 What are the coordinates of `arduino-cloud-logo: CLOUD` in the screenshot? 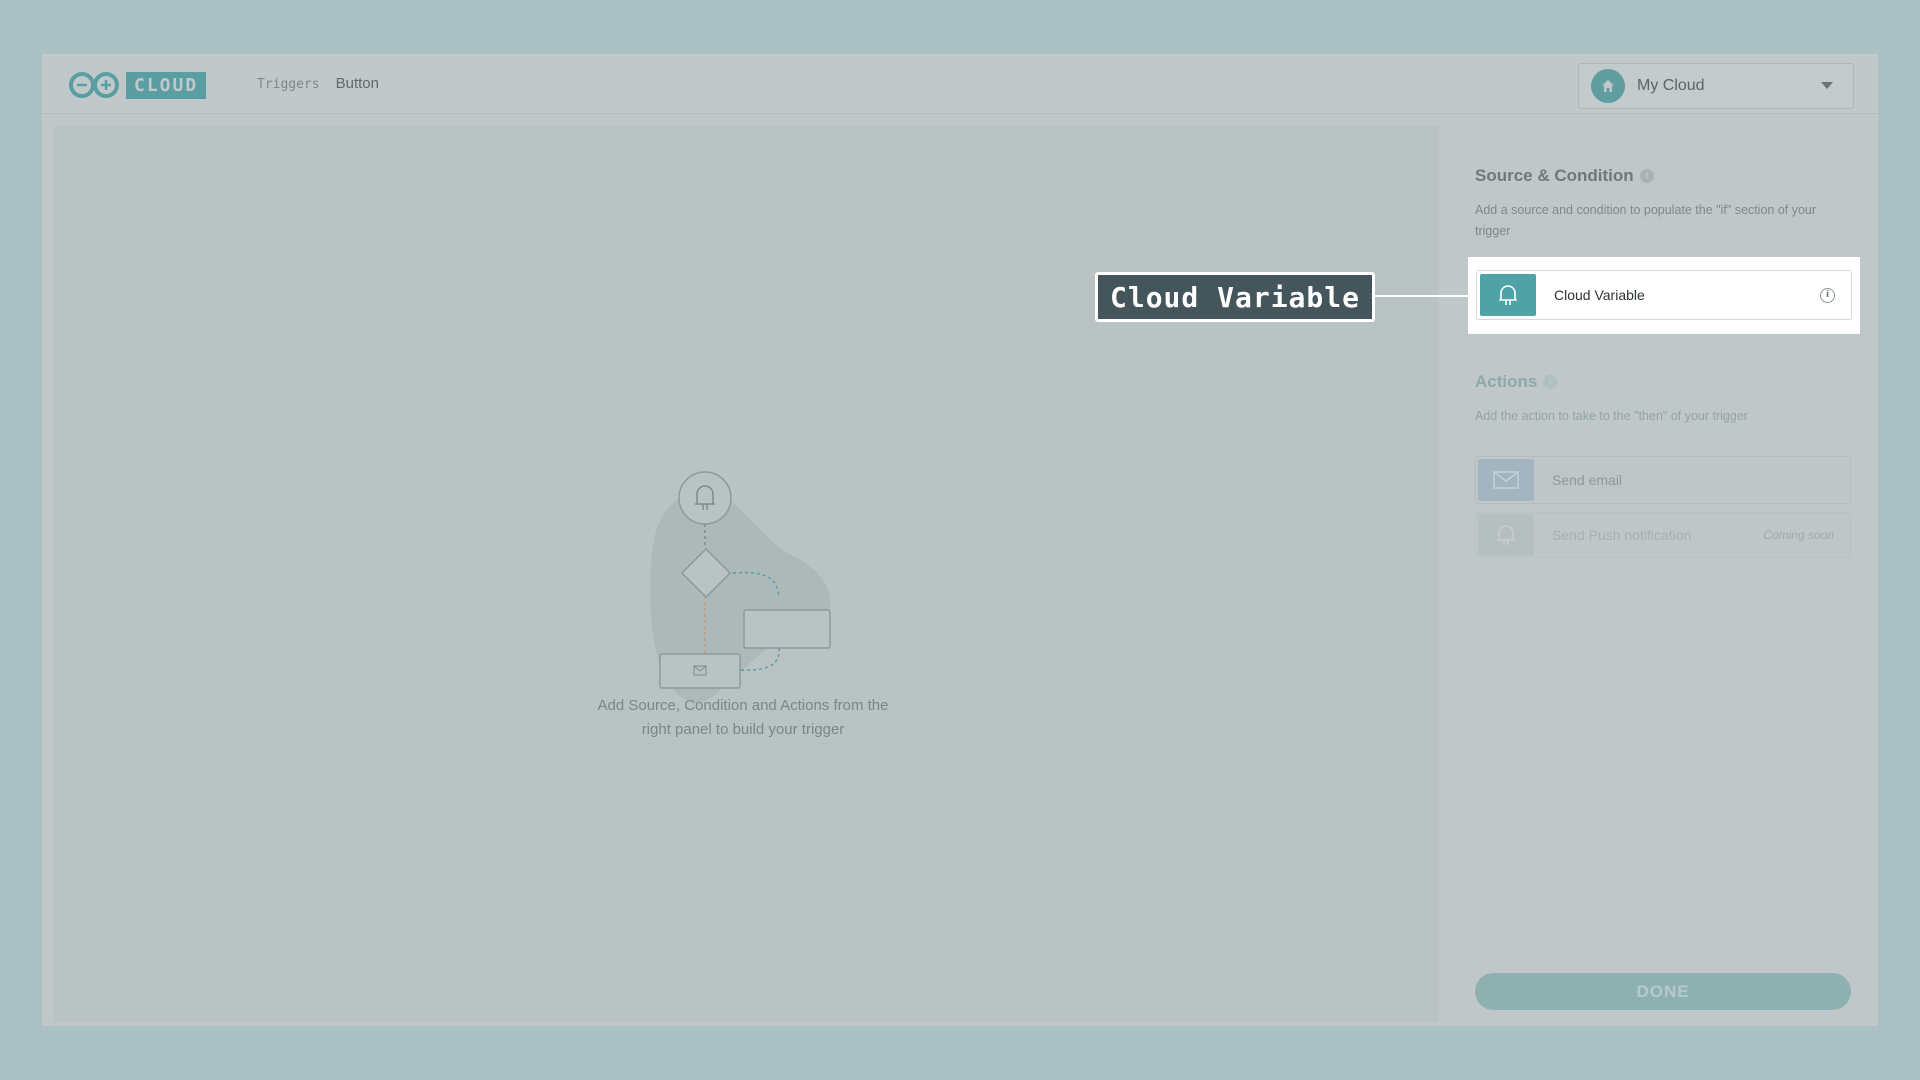 It's located at (137, 85).